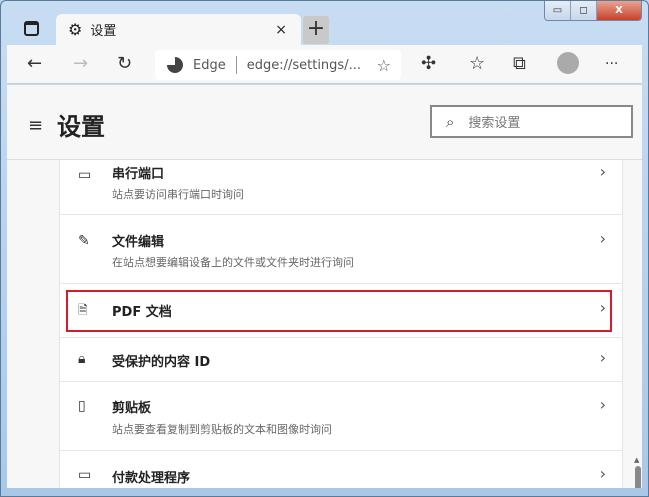 This screenshot has width=649, height=497. Describe the element at coordinates (638, 477) in the screenshot. I see `scrollbar-thumb` at that location.